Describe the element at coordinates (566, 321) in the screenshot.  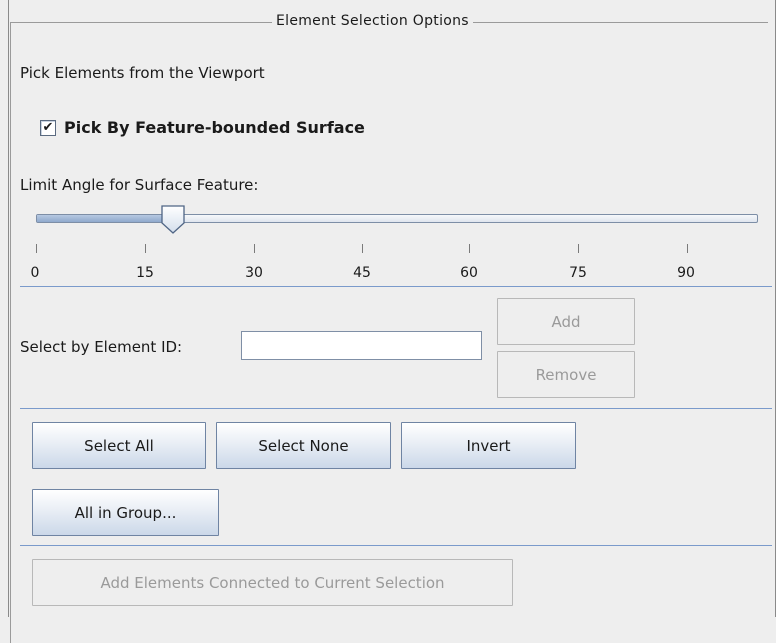
I see `add-button: Add` at that location.